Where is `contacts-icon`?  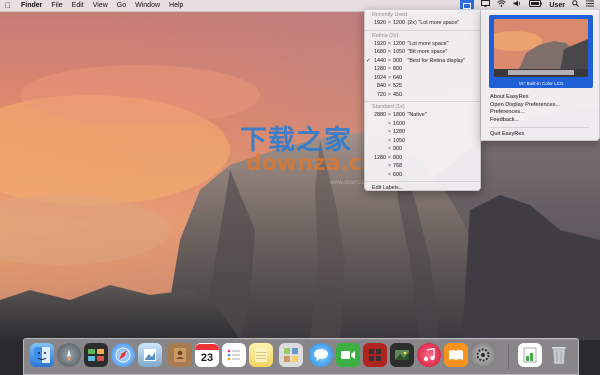 contacts-icon is located at coordinates (180, 355).